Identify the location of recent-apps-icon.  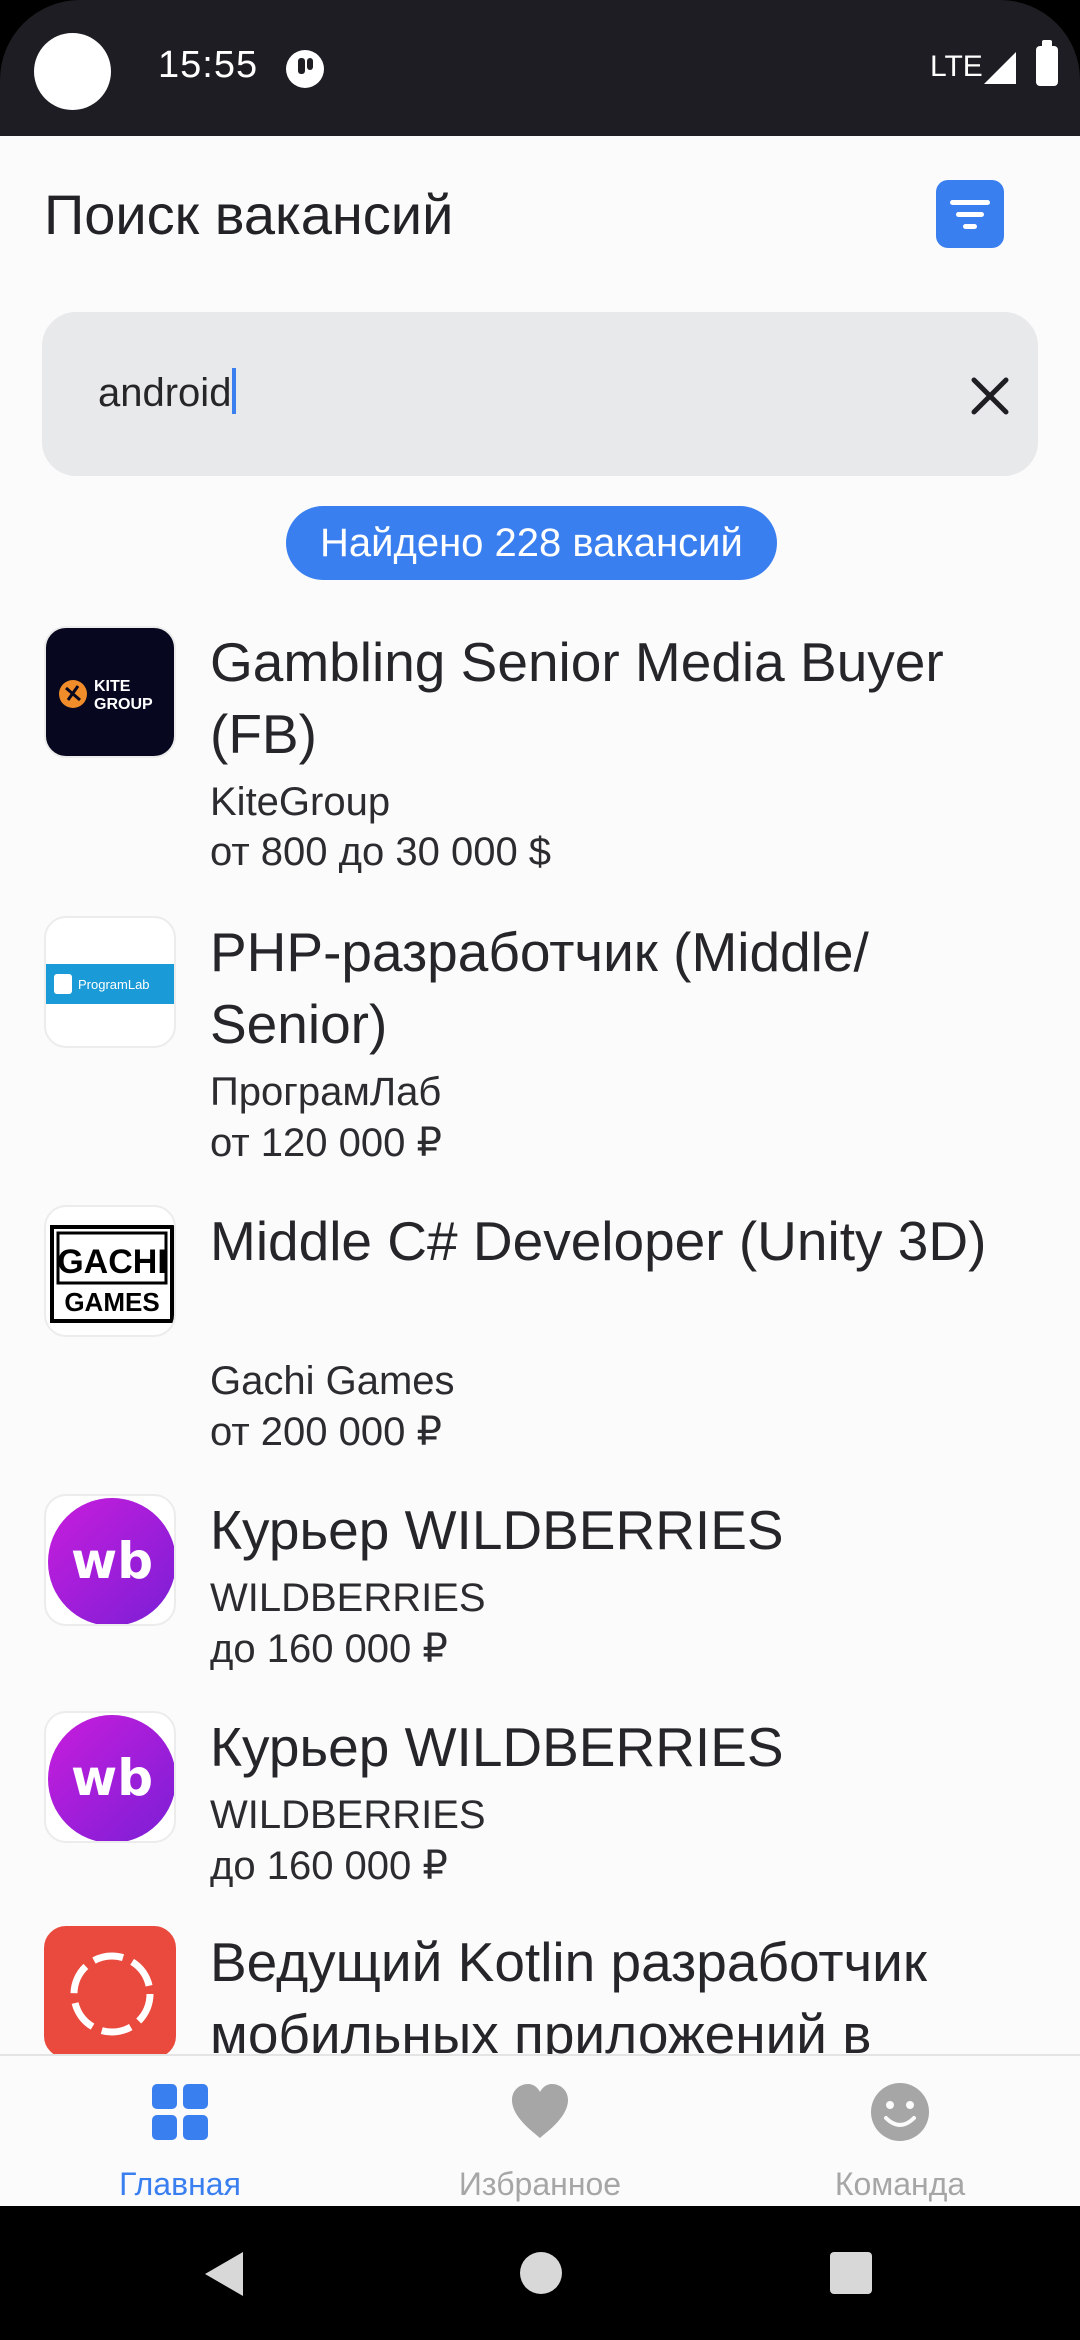
(851, 2273).